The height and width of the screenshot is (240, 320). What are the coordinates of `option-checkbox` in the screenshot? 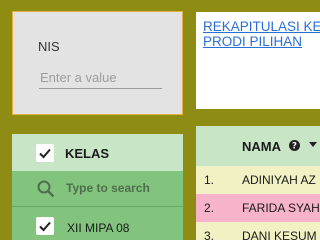 It's located at (45, 226).